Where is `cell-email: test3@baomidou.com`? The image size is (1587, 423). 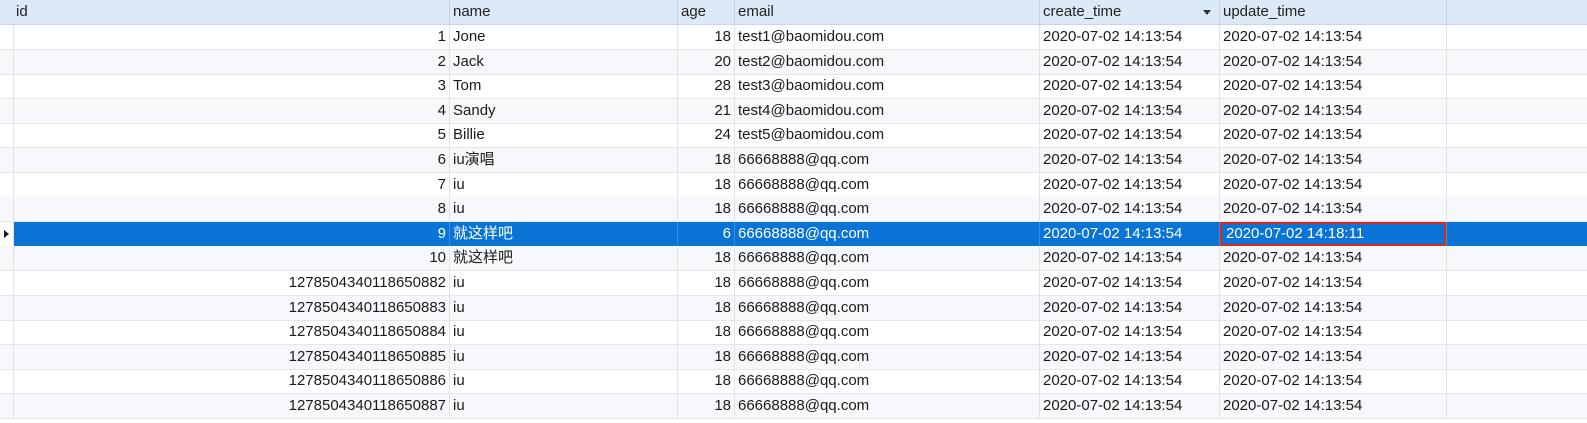 cell-email: test3@baomidou.com is located at coordinates (887, 86).